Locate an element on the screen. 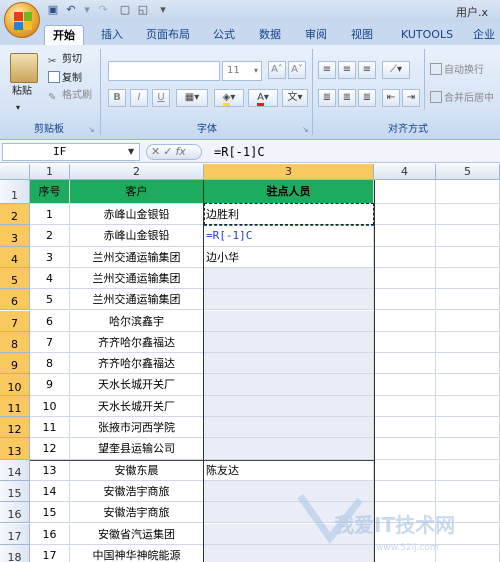  cell-no: 15 is located at coordinates (50, 513).